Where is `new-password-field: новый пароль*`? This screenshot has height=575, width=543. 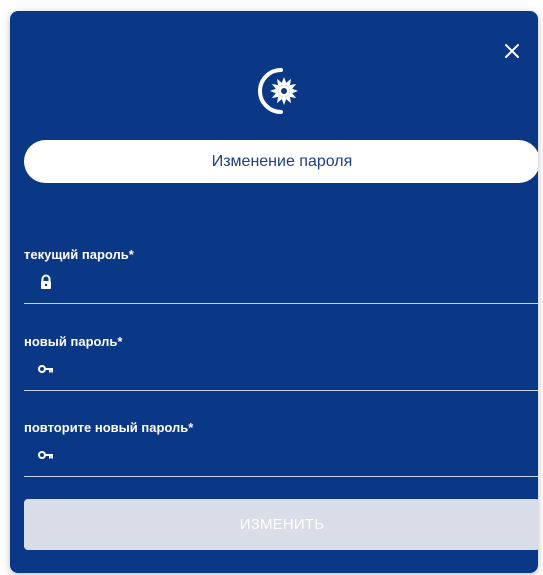
new-password-field: новый пароль* is located at coordinates (281, 362).